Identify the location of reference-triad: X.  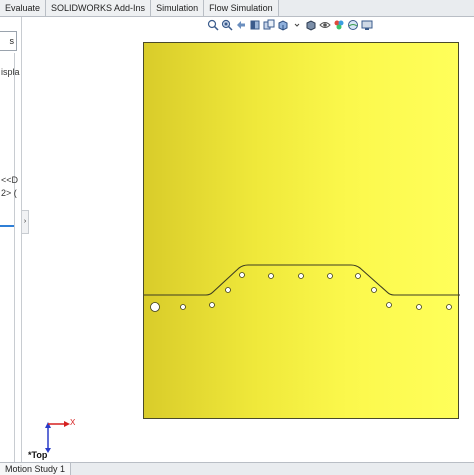
(58, 436).